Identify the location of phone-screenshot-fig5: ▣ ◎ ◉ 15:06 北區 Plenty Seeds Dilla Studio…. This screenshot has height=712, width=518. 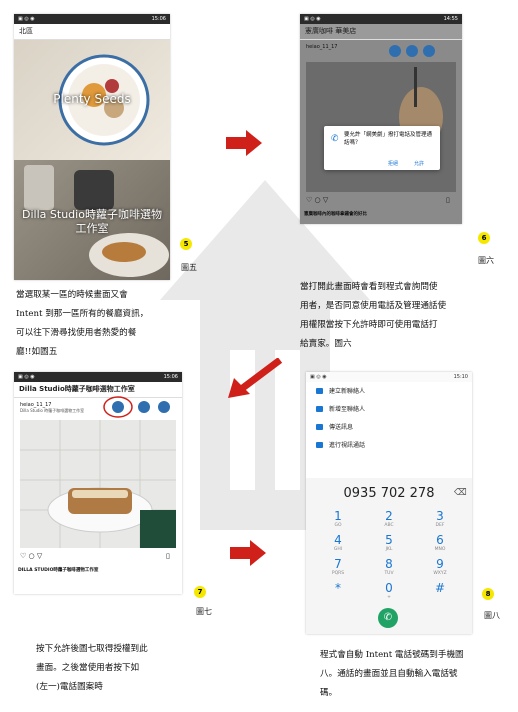
(92, 147).